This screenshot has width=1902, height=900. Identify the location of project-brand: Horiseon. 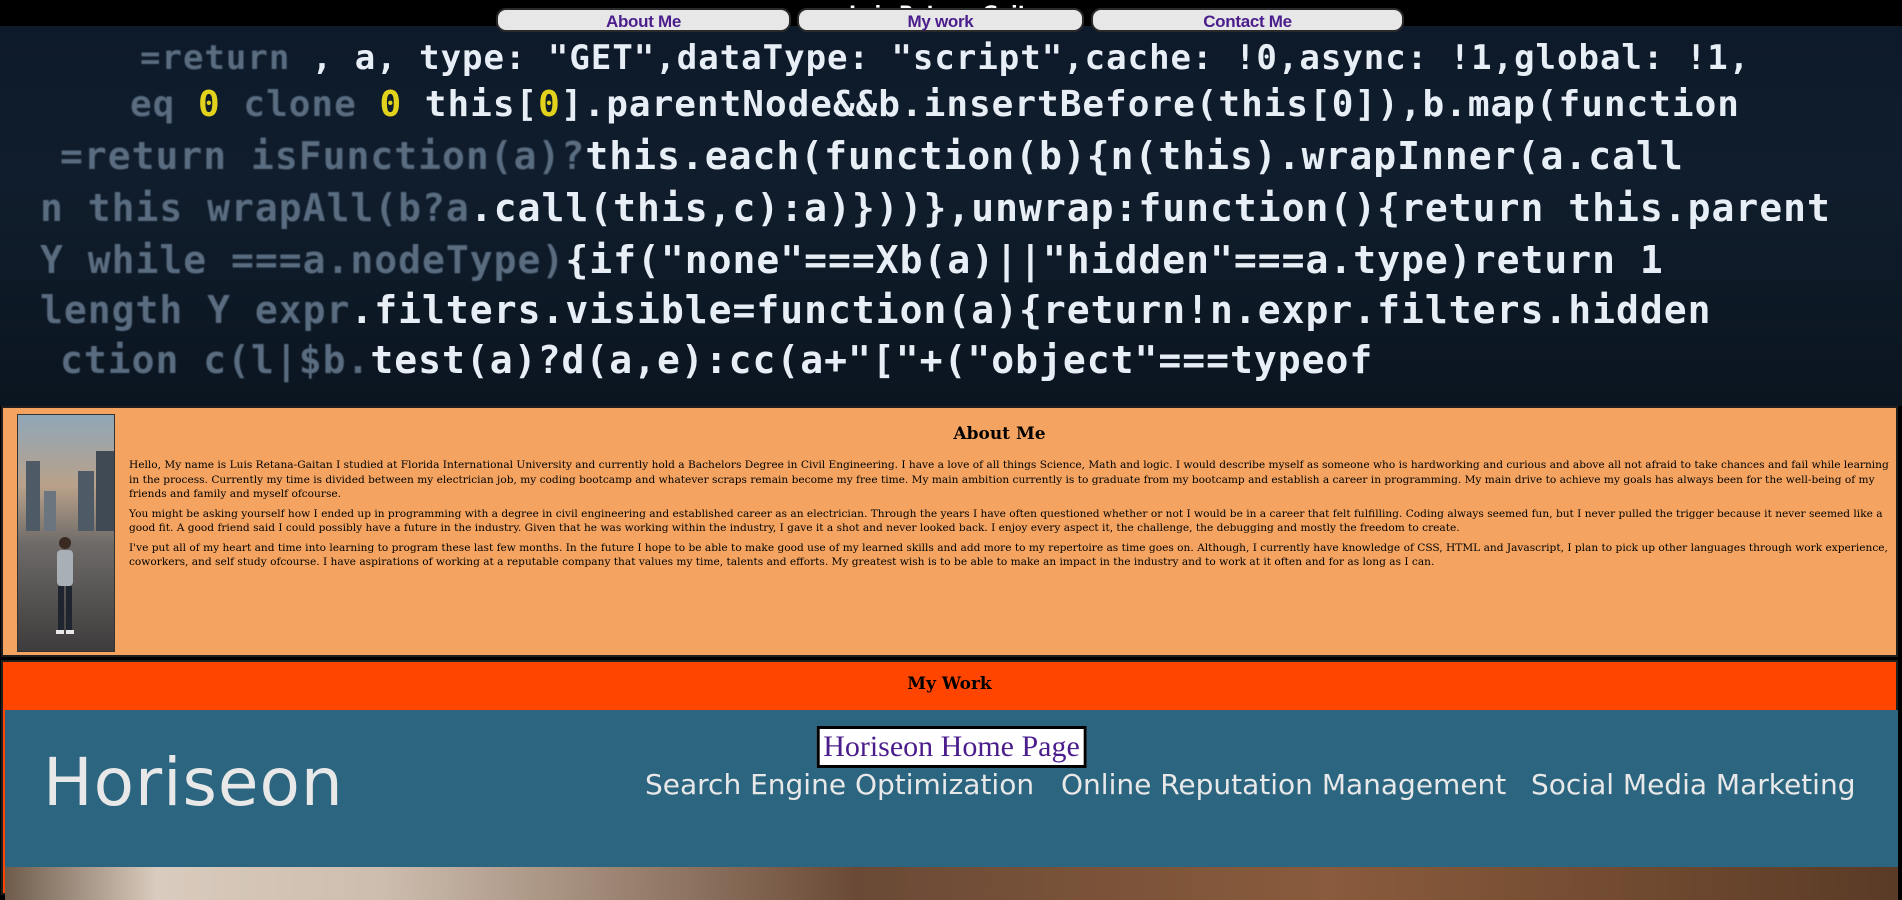
(193, 782).